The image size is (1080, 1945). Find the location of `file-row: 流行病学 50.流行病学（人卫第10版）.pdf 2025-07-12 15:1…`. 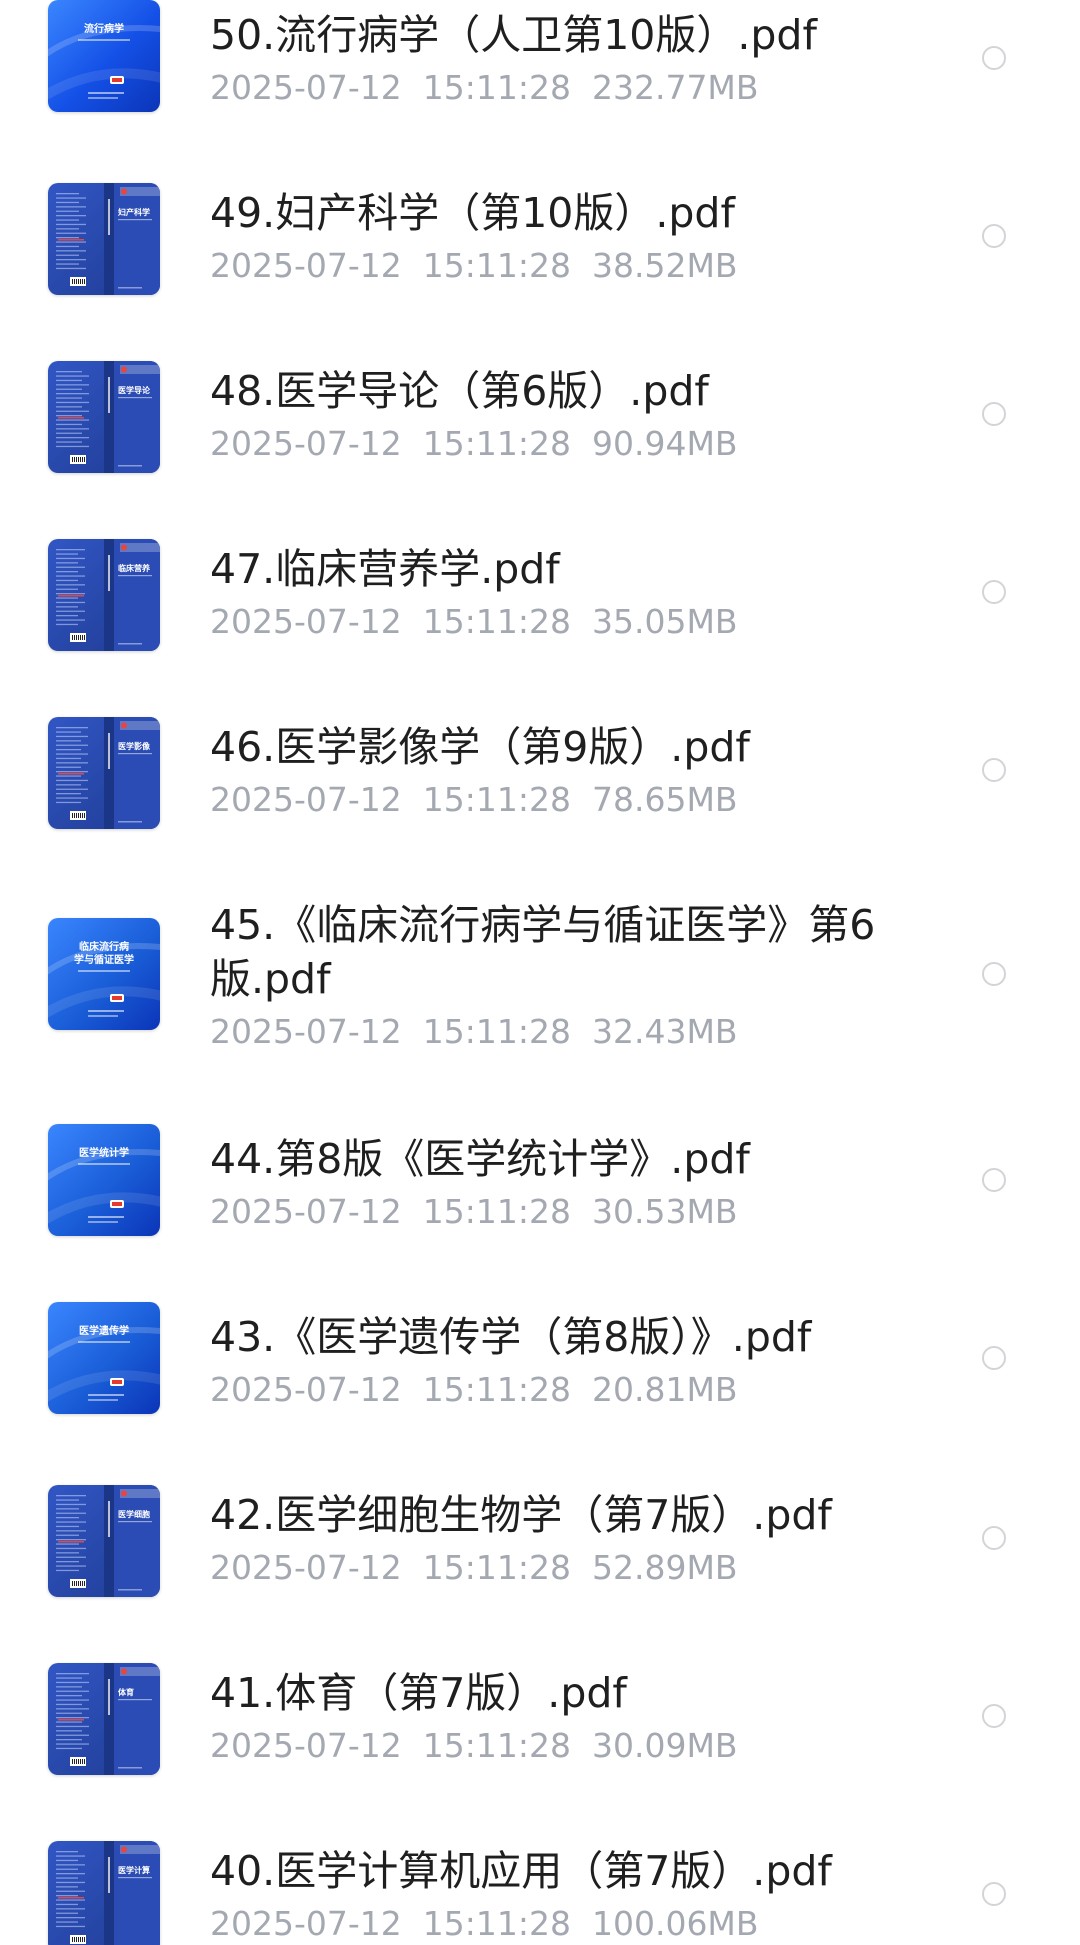

file-row: 流行病学 50.流行病学（人卫第10版）.pdf 2025-07-12 15:1… is located at coordinates (540, 80).